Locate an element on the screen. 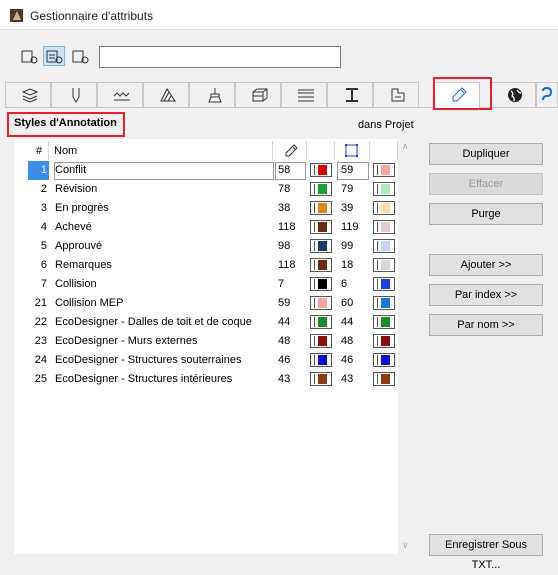 The width and height of the screenshot is (558, 575). table-header: # Nom is located at coordinates (206, 150).